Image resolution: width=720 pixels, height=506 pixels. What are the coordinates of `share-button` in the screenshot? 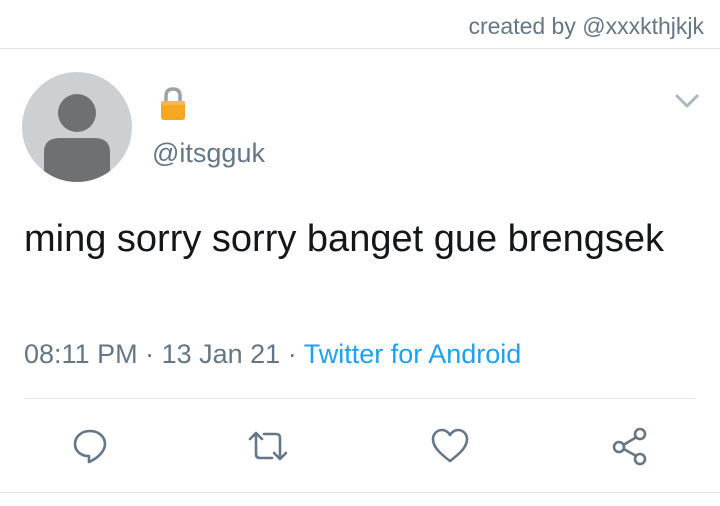 It's located at (630, 446).